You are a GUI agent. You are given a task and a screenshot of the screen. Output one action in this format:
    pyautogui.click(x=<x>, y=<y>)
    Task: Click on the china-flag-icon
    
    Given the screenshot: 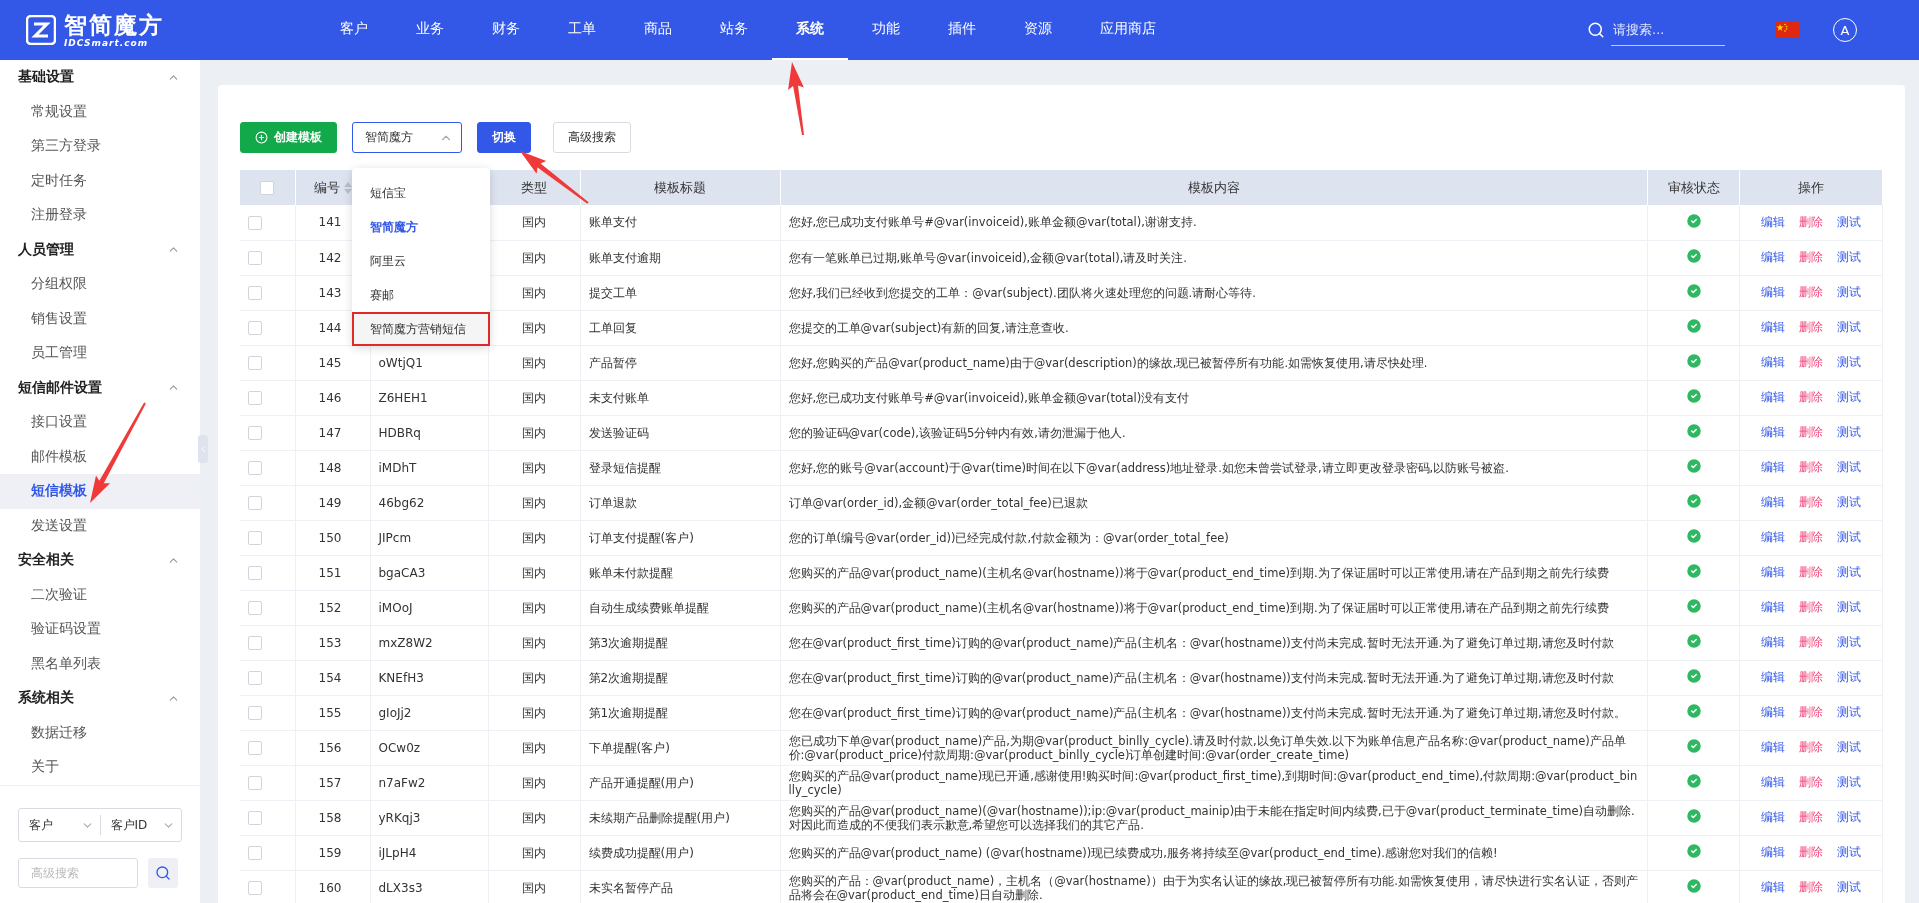 What is the action you would take?
    pyautogui.click(x=1787, y=30)
    